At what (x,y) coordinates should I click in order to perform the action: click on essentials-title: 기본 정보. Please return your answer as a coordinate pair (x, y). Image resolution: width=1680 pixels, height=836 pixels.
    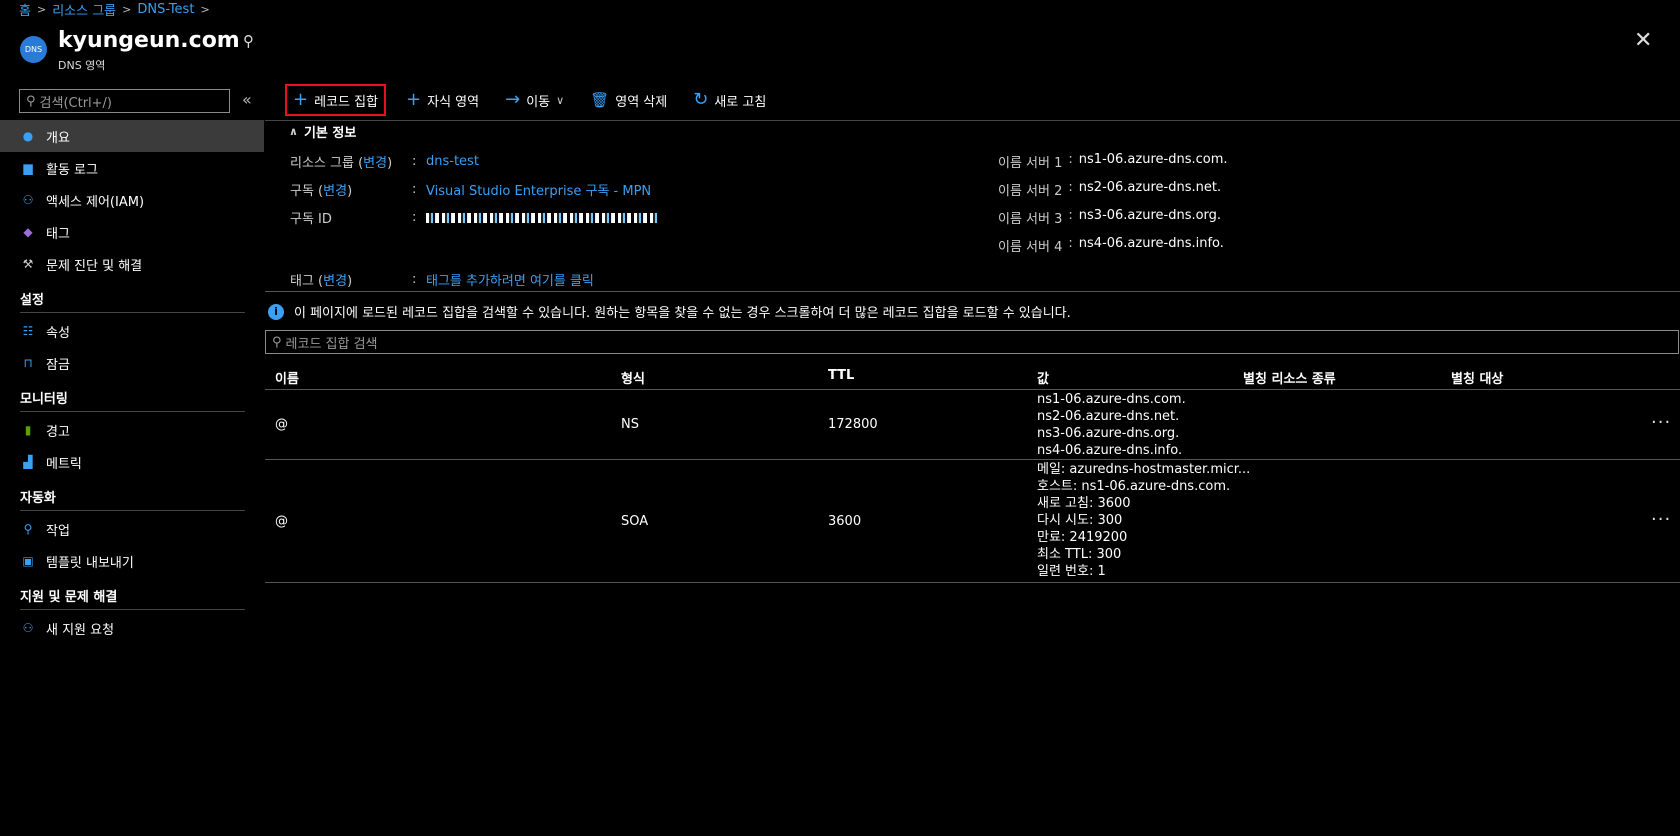
    Looking at the image, I should click on (330, 133).